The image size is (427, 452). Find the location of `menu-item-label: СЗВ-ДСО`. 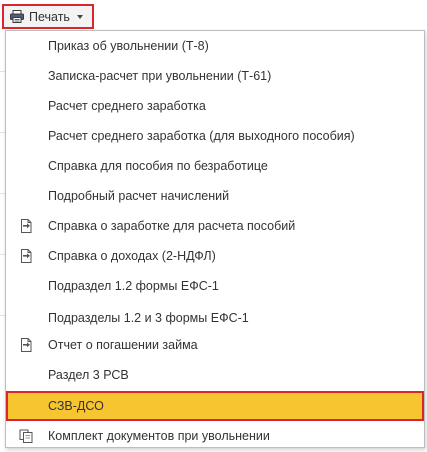

menu-item-label: СЗВ-ДСО is located at coordinates (76, 406).